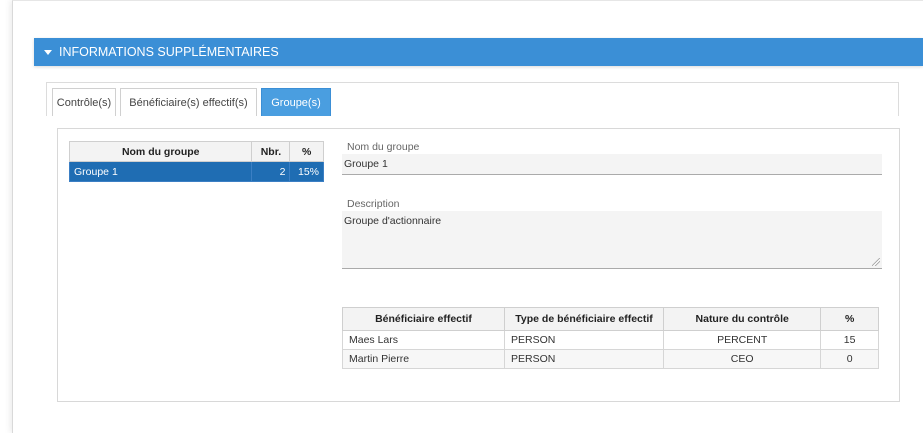 This screenshot has width=923, height=433. Describe the element at coordinates (393, 221) in the screenshot. I see `description-text: Groupe d'actionnaire` at that location.